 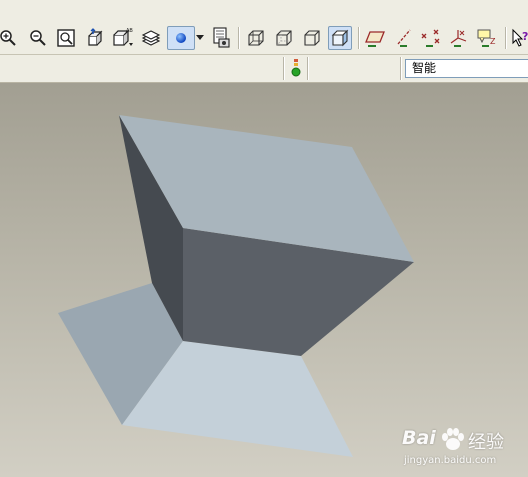 I want to click on wireframe-button, so click(x=256, y=38).